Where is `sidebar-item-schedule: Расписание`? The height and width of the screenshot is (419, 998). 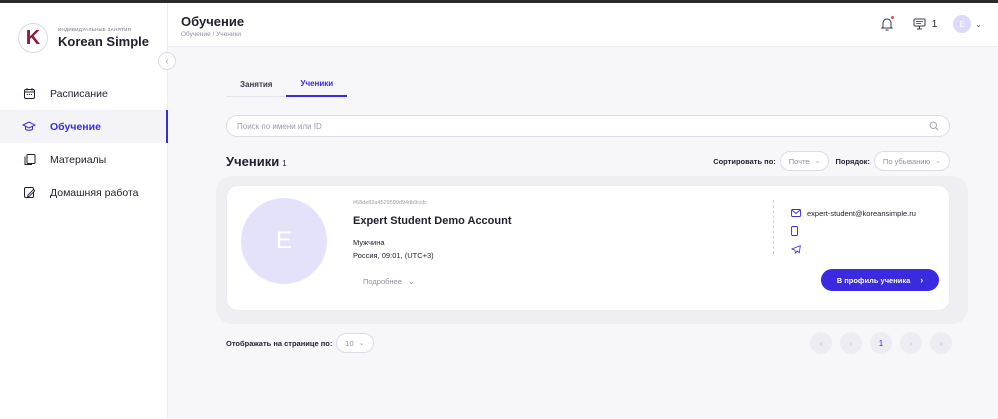
sidebar-item-schedule: Расписание is located at coordinates (84, 93).